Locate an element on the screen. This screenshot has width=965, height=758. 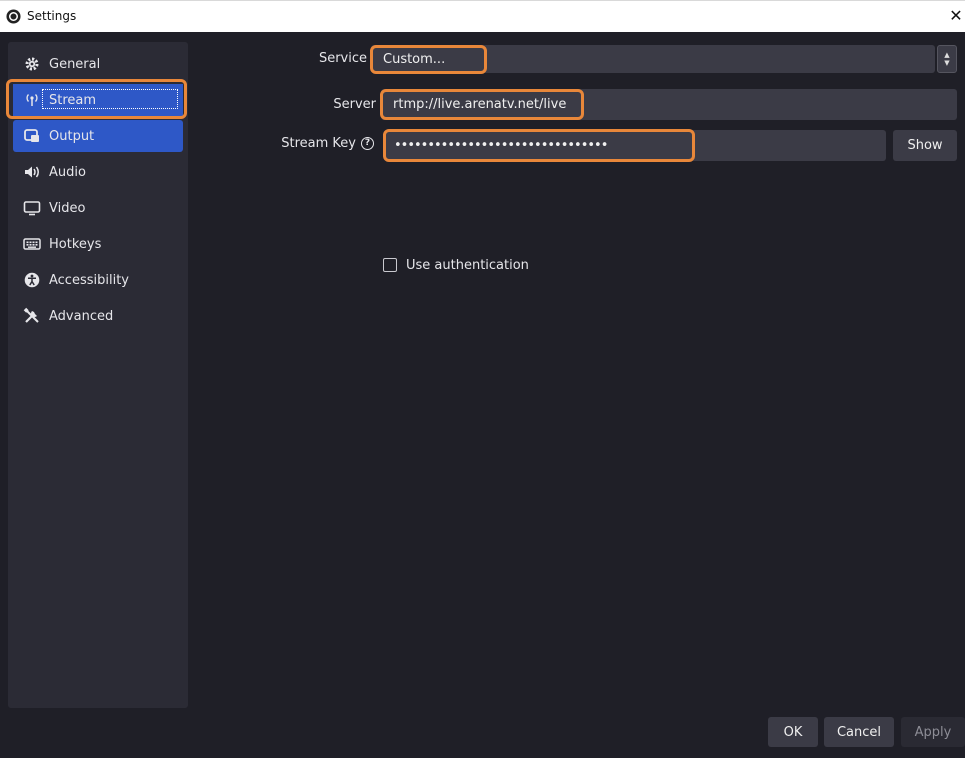
sidebar-item-label: Hotkeys is located at coordinates (75, 244).